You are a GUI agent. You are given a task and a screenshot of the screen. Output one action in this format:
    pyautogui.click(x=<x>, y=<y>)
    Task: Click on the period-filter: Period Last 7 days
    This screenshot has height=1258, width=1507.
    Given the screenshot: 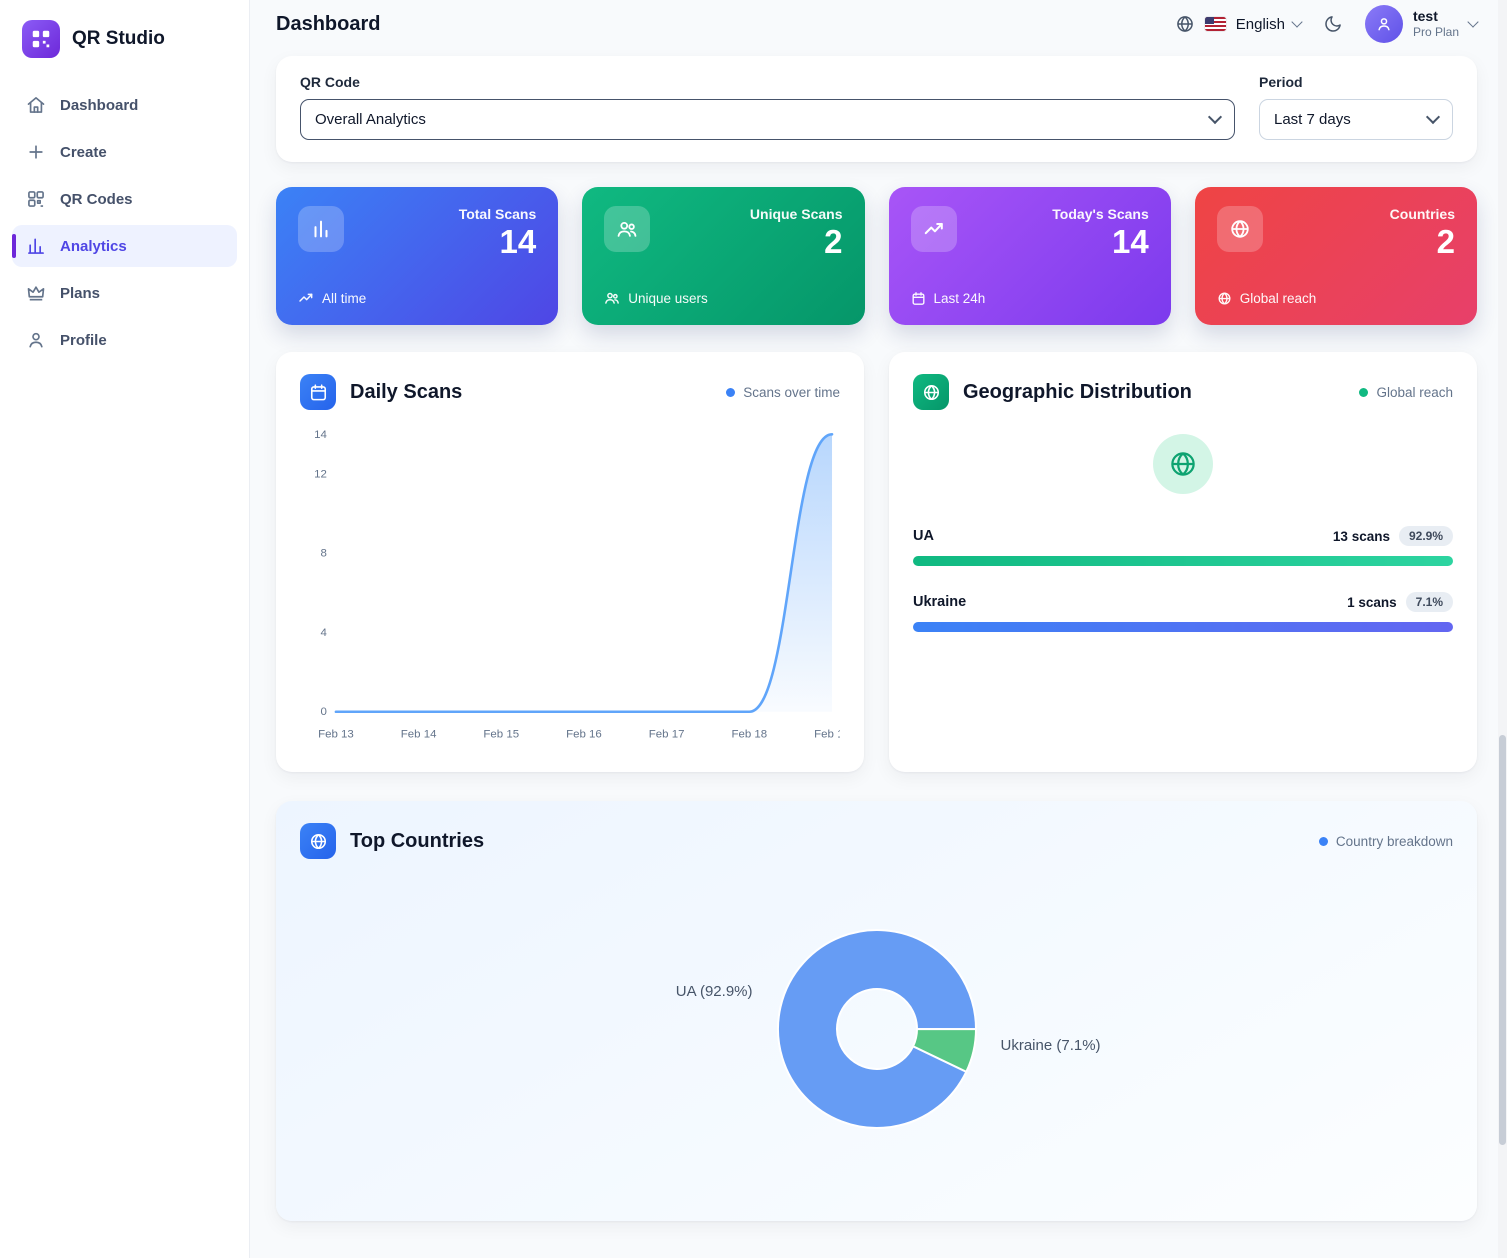 What is the action you would take?
    pyautogui.click(x=1356, y=107)
    